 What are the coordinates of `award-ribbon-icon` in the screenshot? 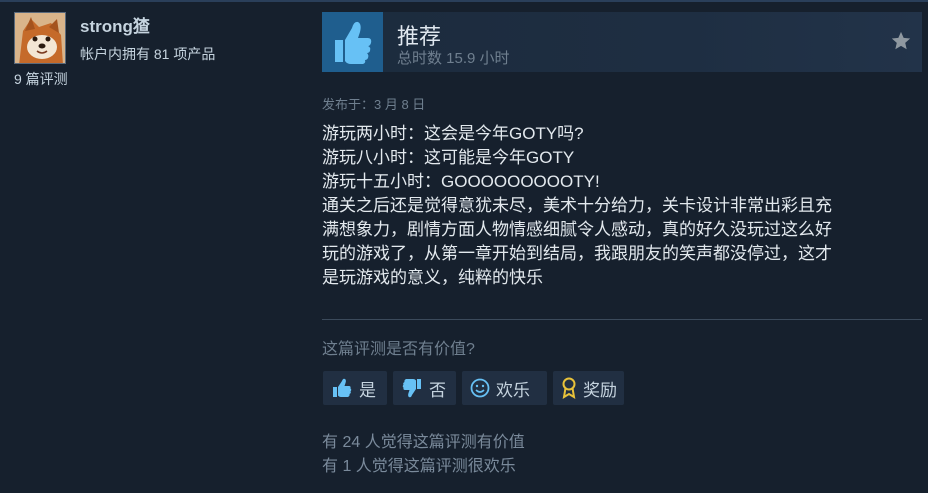 It's located at (569, 388).